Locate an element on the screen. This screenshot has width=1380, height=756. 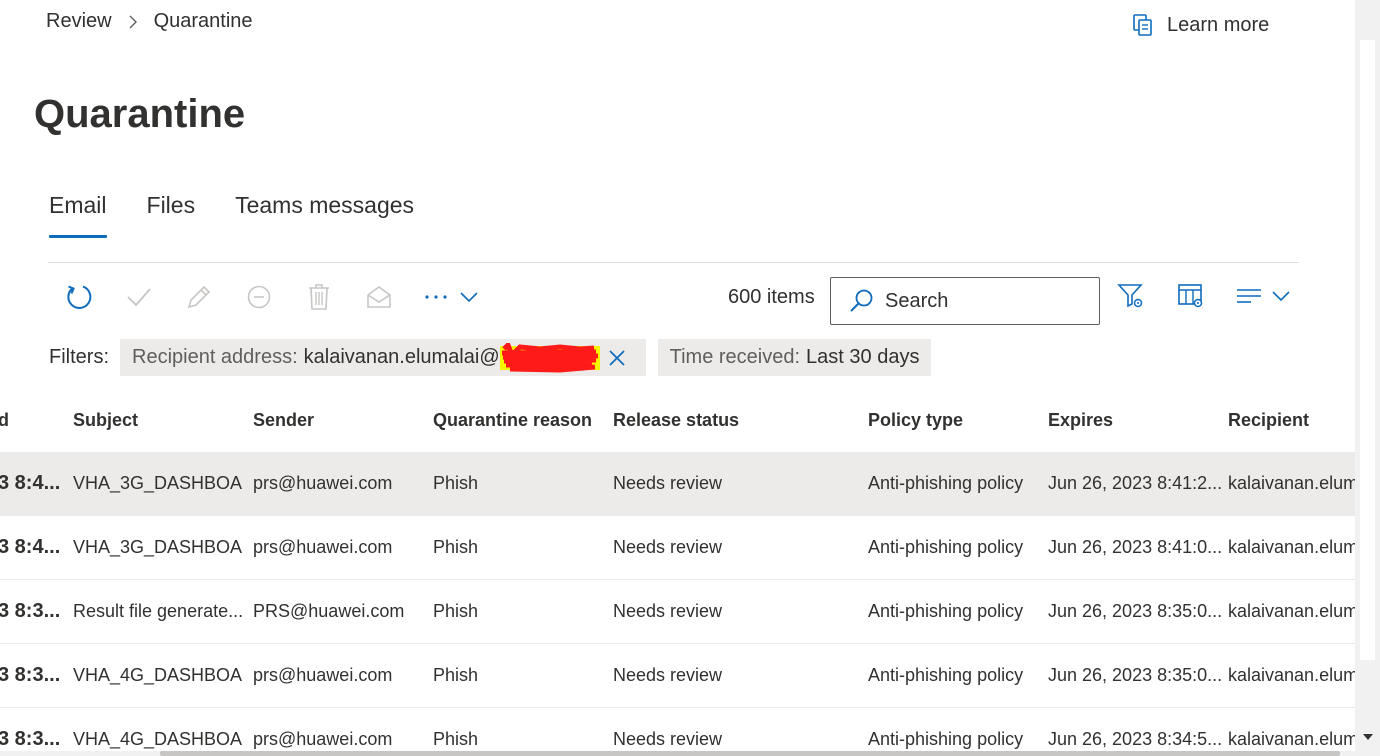
customize-columns-button is located at coordinates (1191, 296).